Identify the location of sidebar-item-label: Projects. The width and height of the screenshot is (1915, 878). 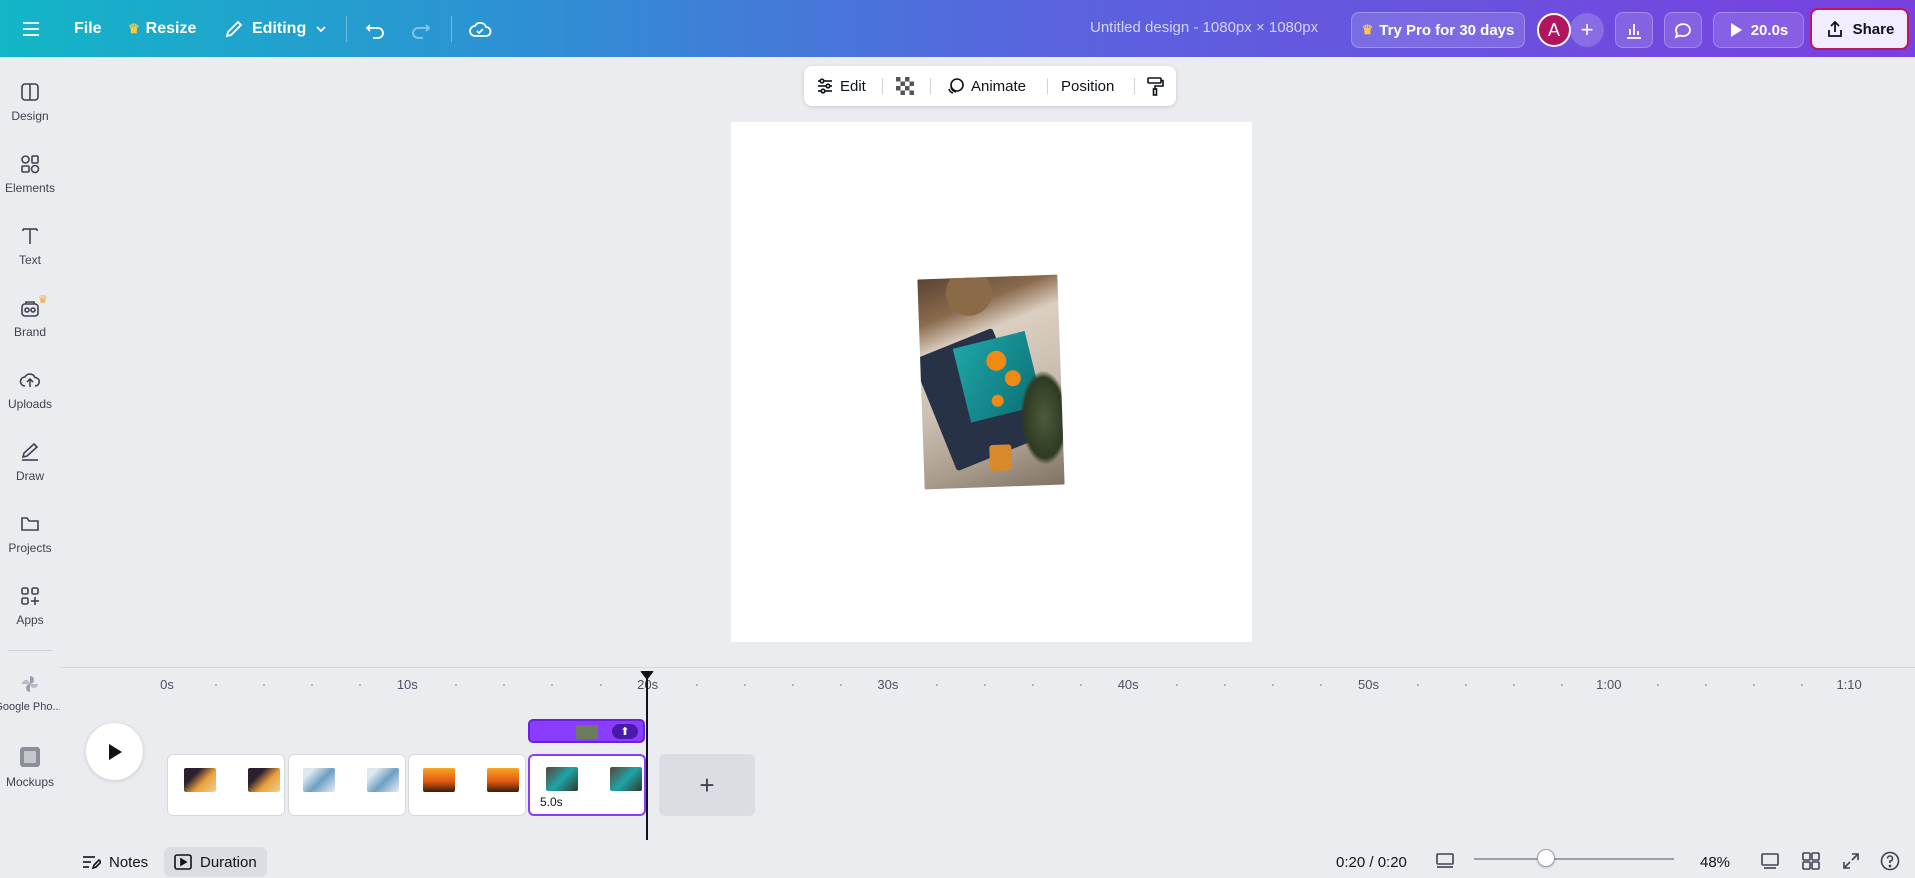
(30, 548).